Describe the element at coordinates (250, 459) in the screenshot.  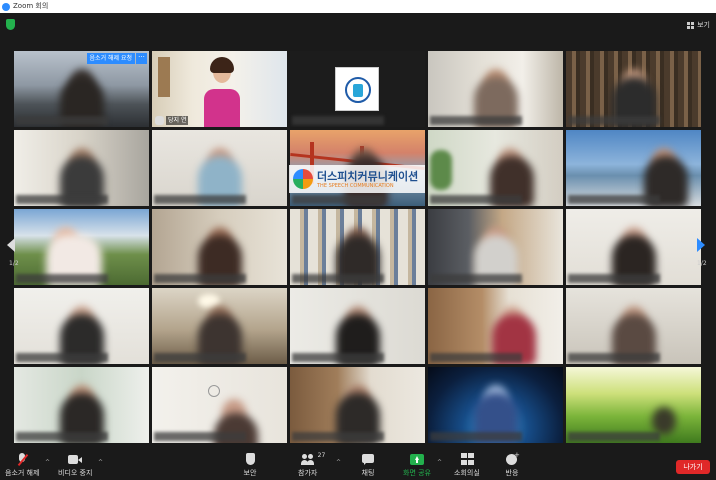
I see `security-shield-icon` at that location.